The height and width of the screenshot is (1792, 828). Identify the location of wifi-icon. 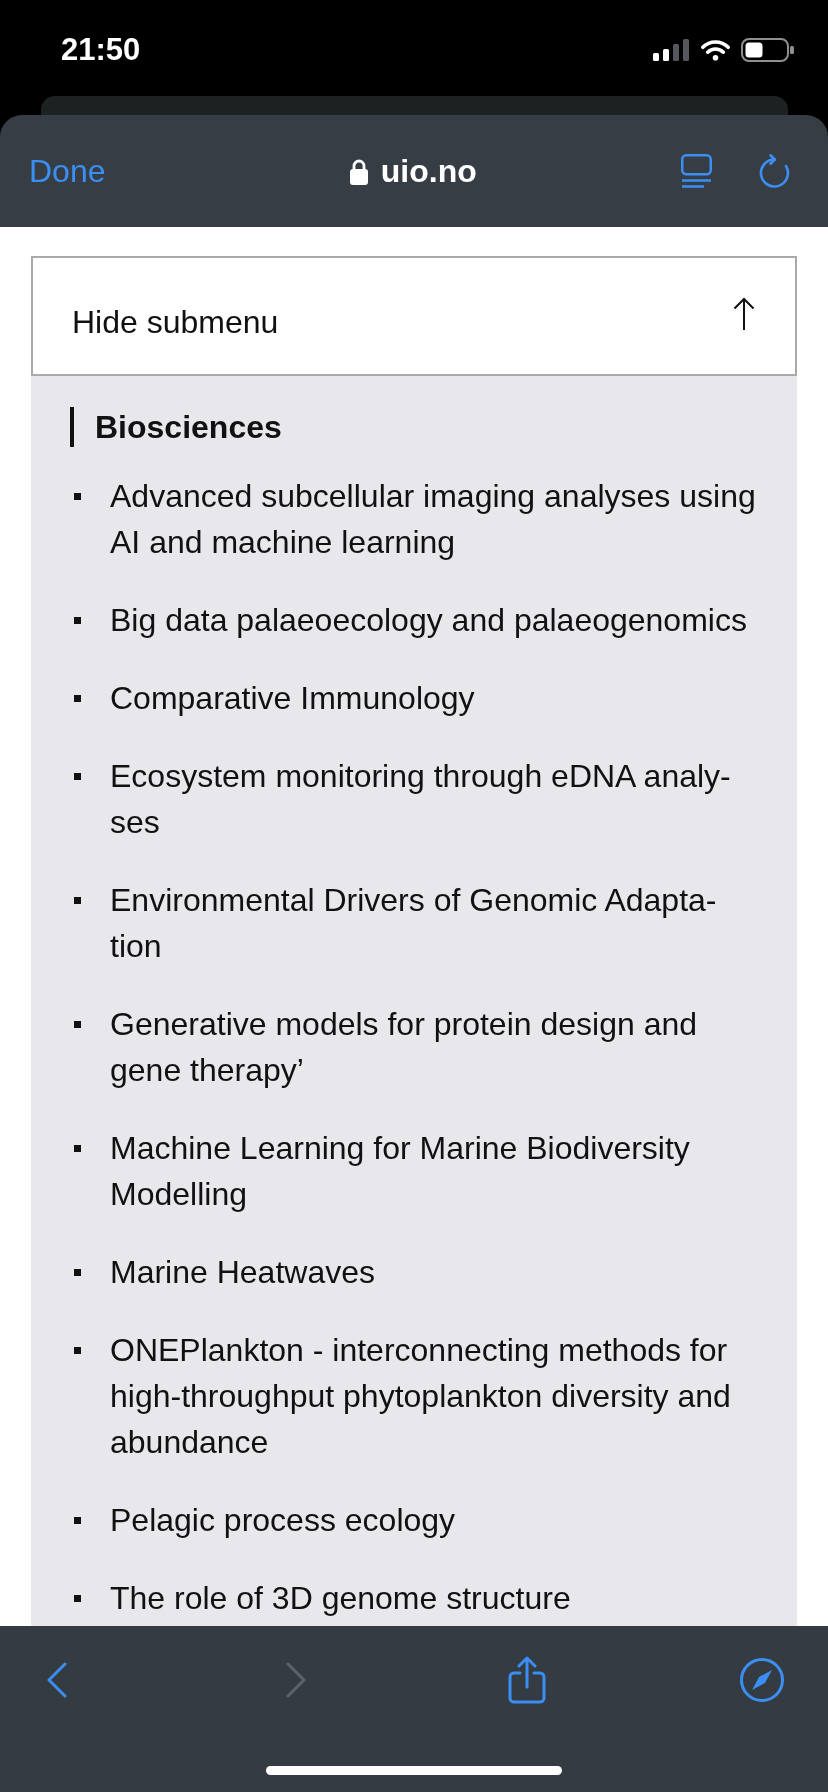
(715, 50).